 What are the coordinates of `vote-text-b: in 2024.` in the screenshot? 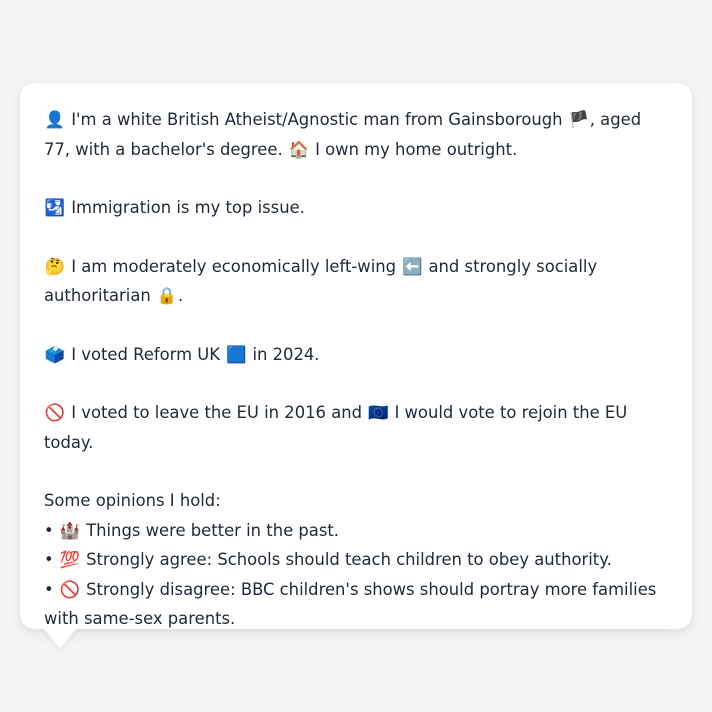 It's located at (283, 354).